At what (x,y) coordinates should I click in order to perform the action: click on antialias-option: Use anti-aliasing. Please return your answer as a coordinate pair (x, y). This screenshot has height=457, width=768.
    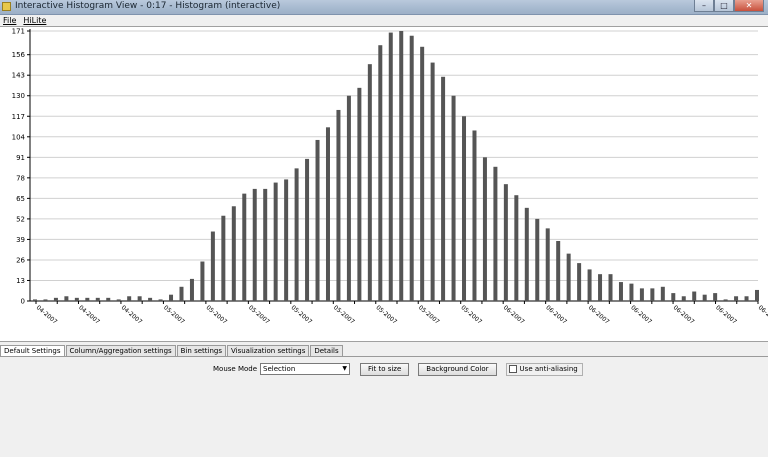
    Looking at the image, I should click on (544, 369).